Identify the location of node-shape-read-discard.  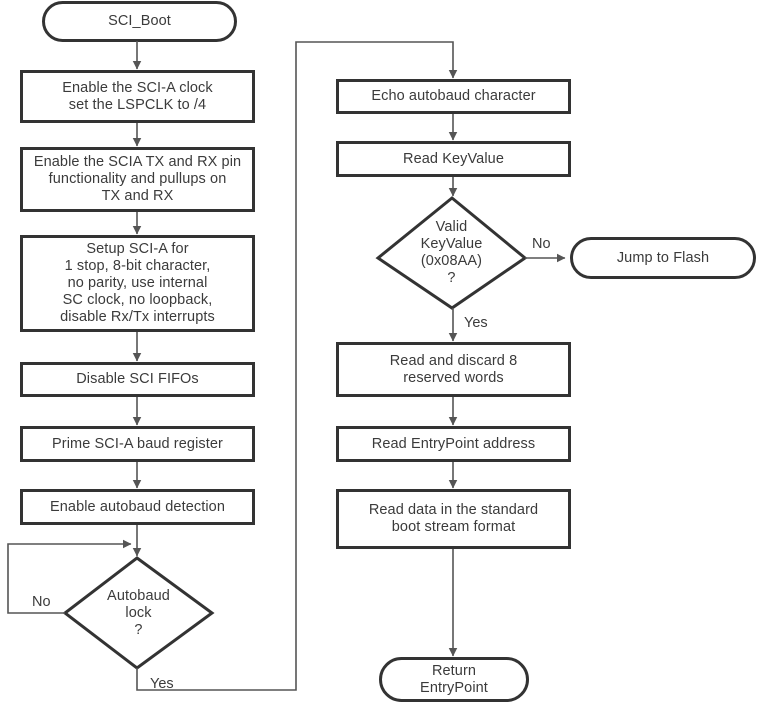
(453, 369).